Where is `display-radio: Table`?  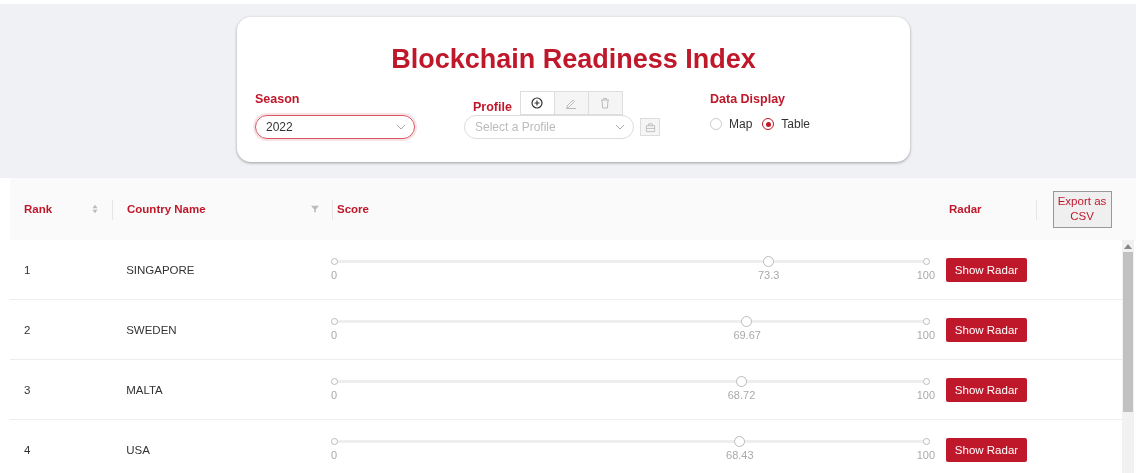 display-radio: Table is located at coordinates (786, 124).